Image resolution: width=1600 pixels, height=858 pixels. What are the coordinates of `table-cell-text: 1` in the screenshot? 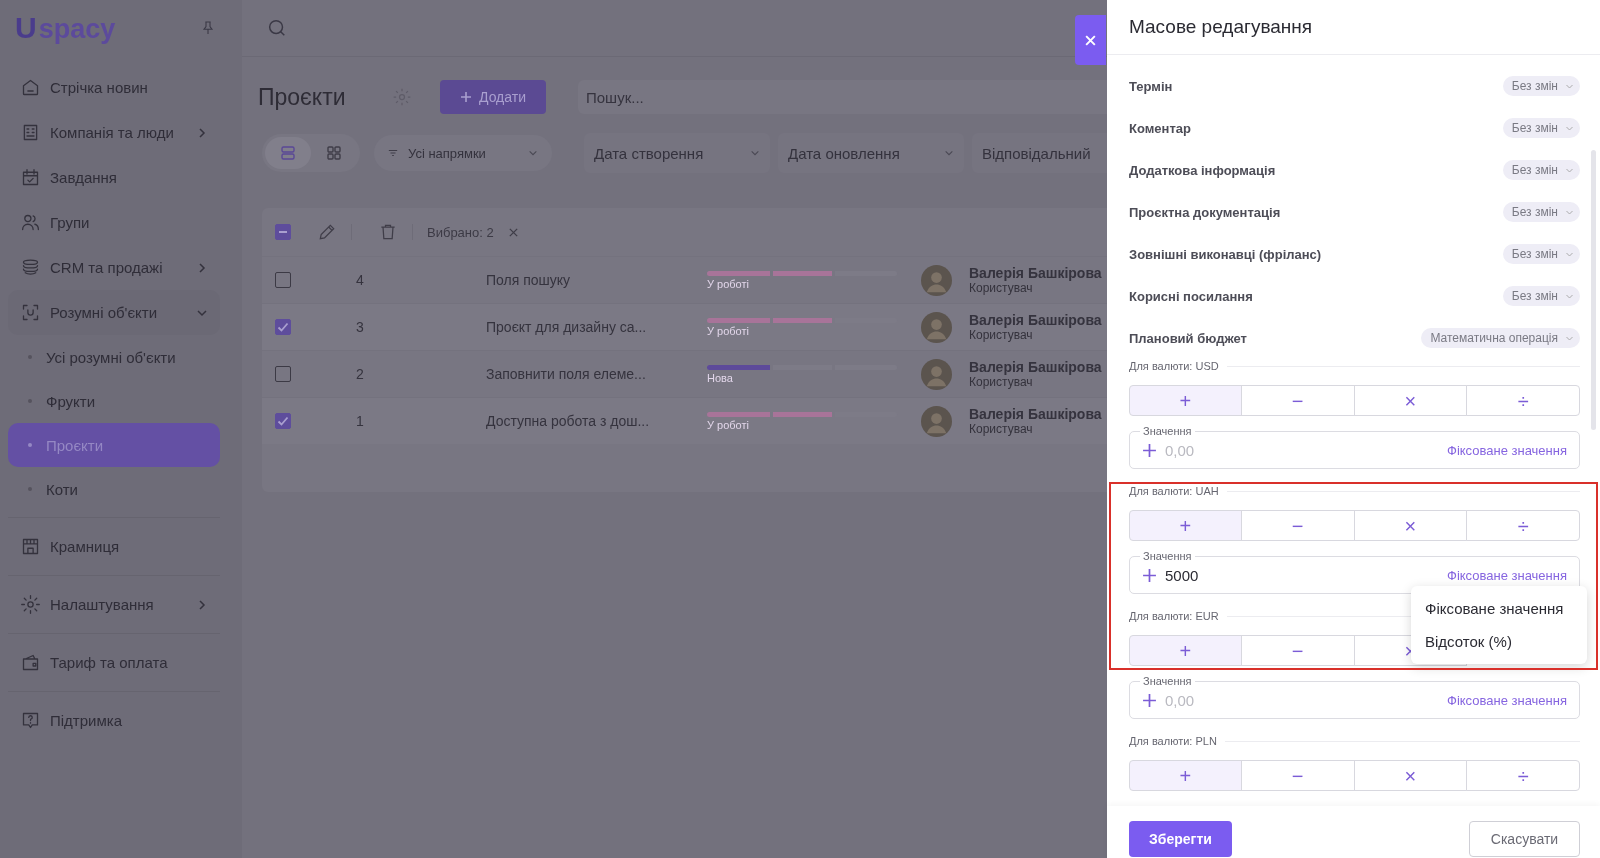 It's located at (360, 421).